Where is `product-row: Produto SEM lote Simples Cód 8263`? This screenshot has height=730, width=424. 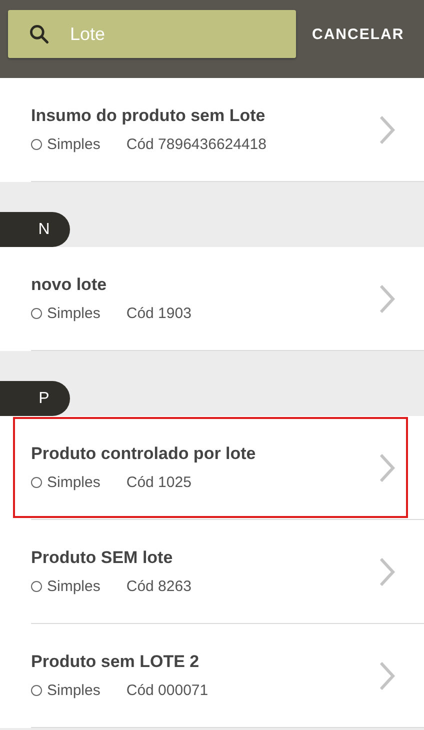
product-row: Produto SEM lote Simples Cód 8263 is located at coordinates (212, 572).